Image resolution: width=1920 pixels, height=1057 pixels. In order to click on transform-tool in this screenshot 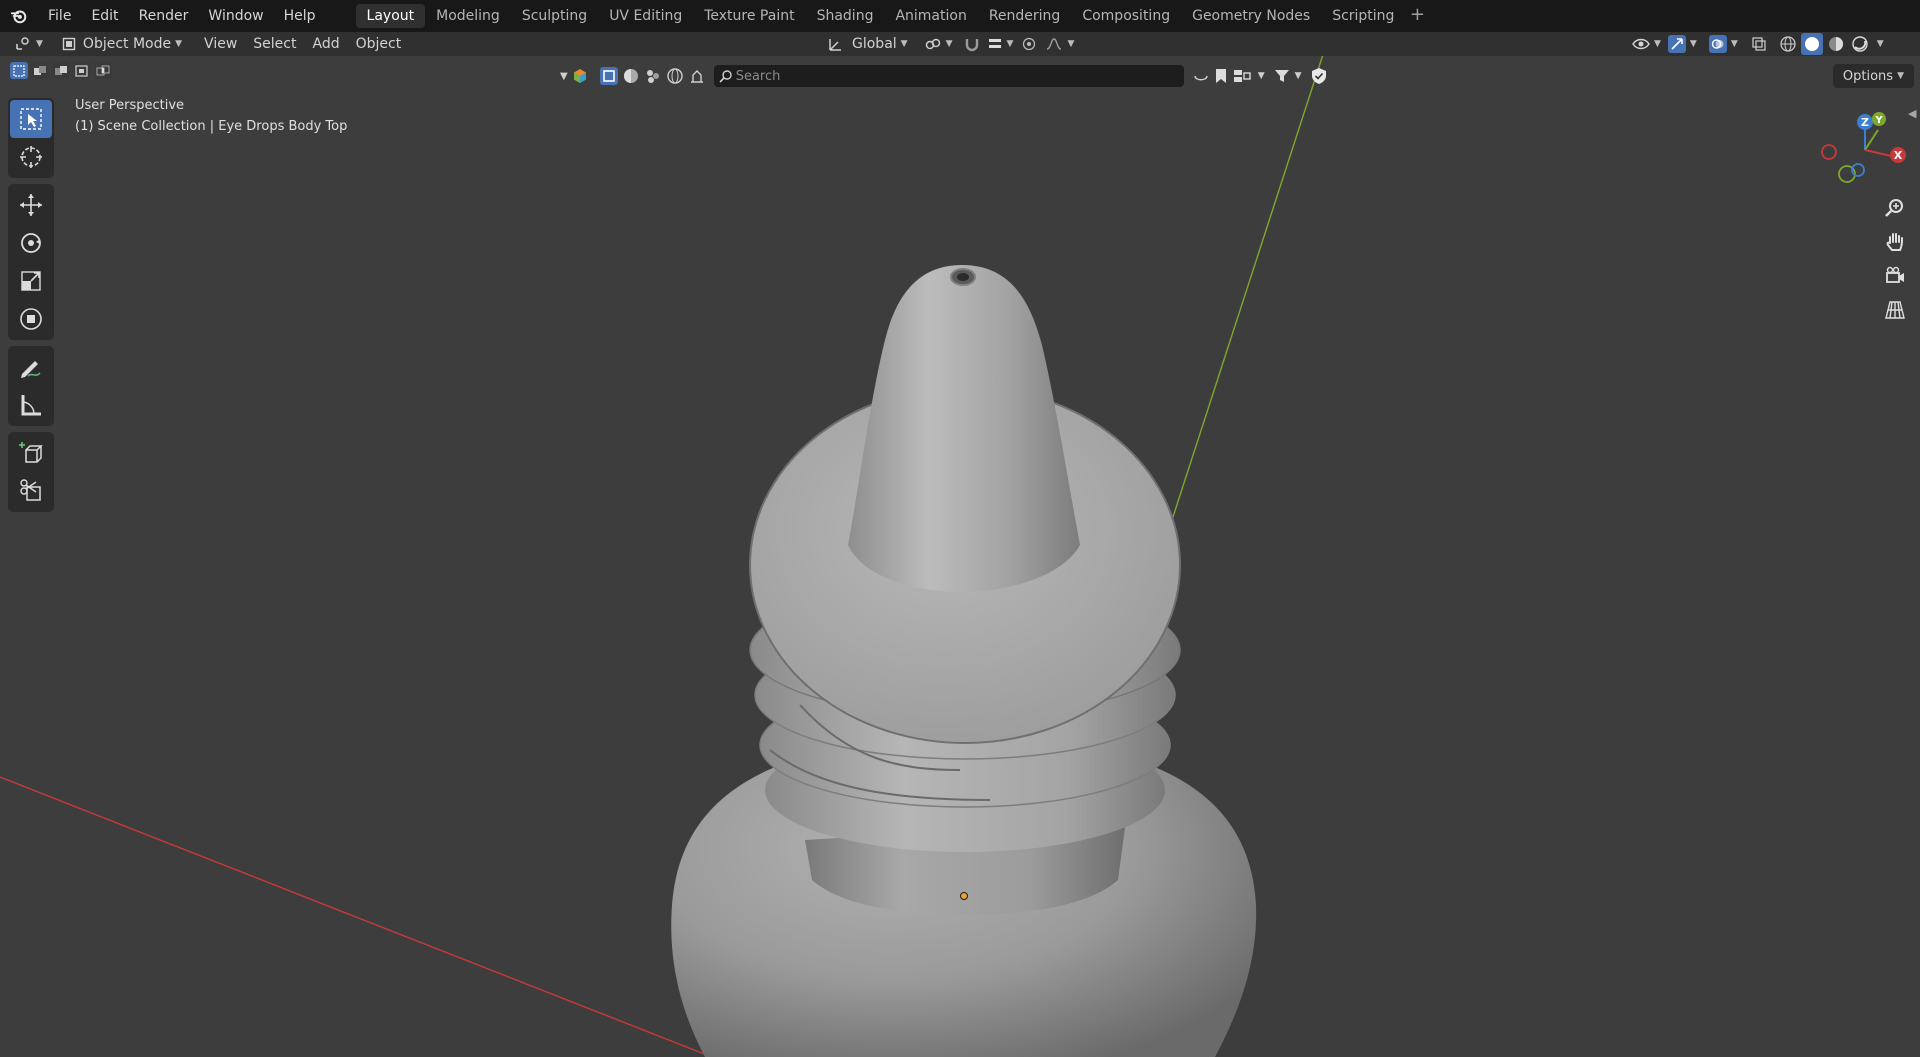, I will do `click(31, 319)`.